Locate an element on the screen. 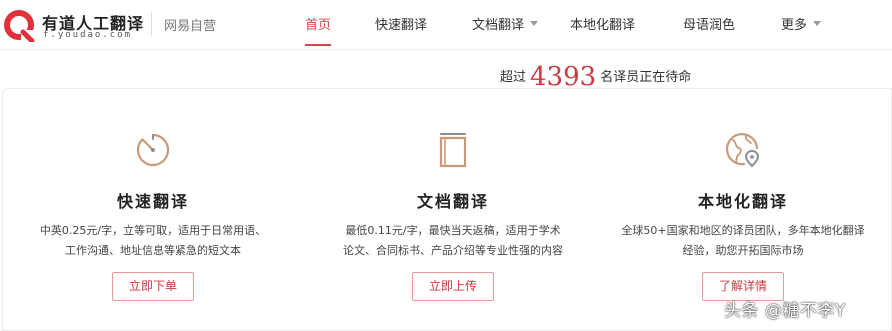 The image size is (892, 331). nav-item-more: 更多 is located at coordinates (801, 23).